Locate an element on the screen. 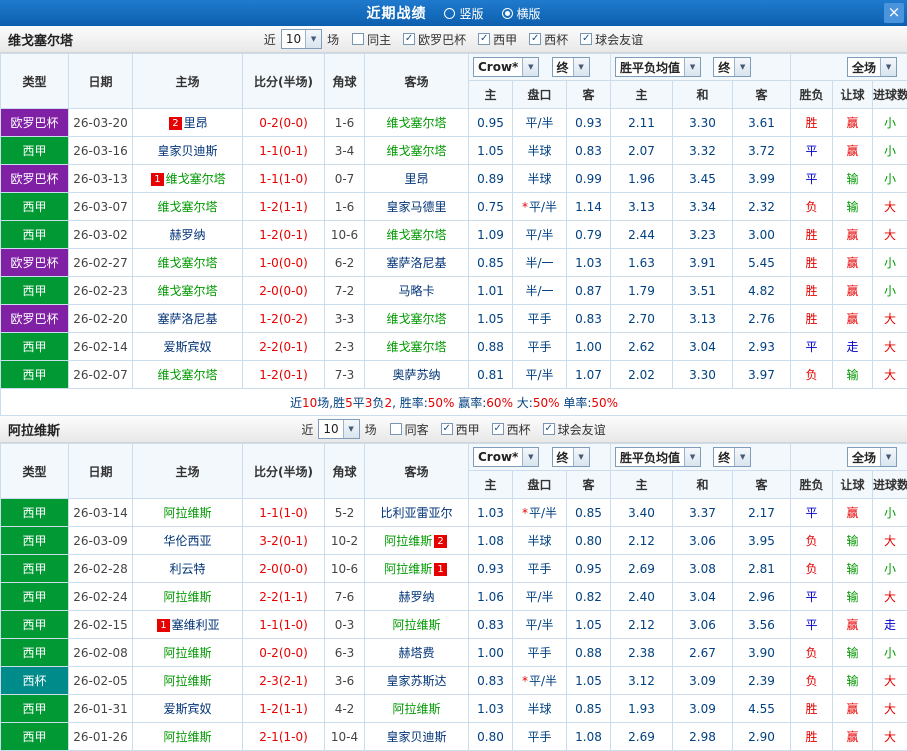  handicap-result-cell: 赢 is located at coordinates (853, 736).